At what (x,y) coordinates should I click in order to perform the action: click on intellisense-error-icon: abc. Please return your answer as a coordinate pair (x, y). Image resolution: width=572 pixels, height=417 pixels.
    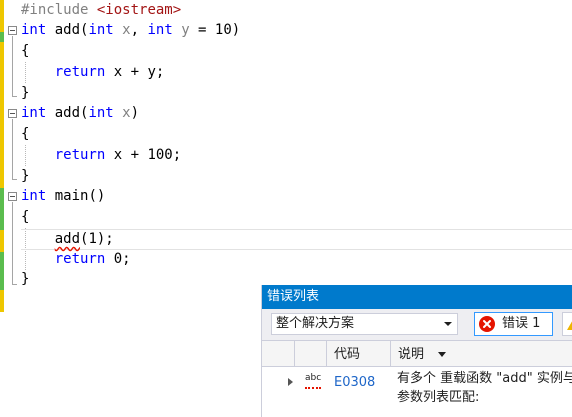
    Looking at the image, I should click on (313, 381).